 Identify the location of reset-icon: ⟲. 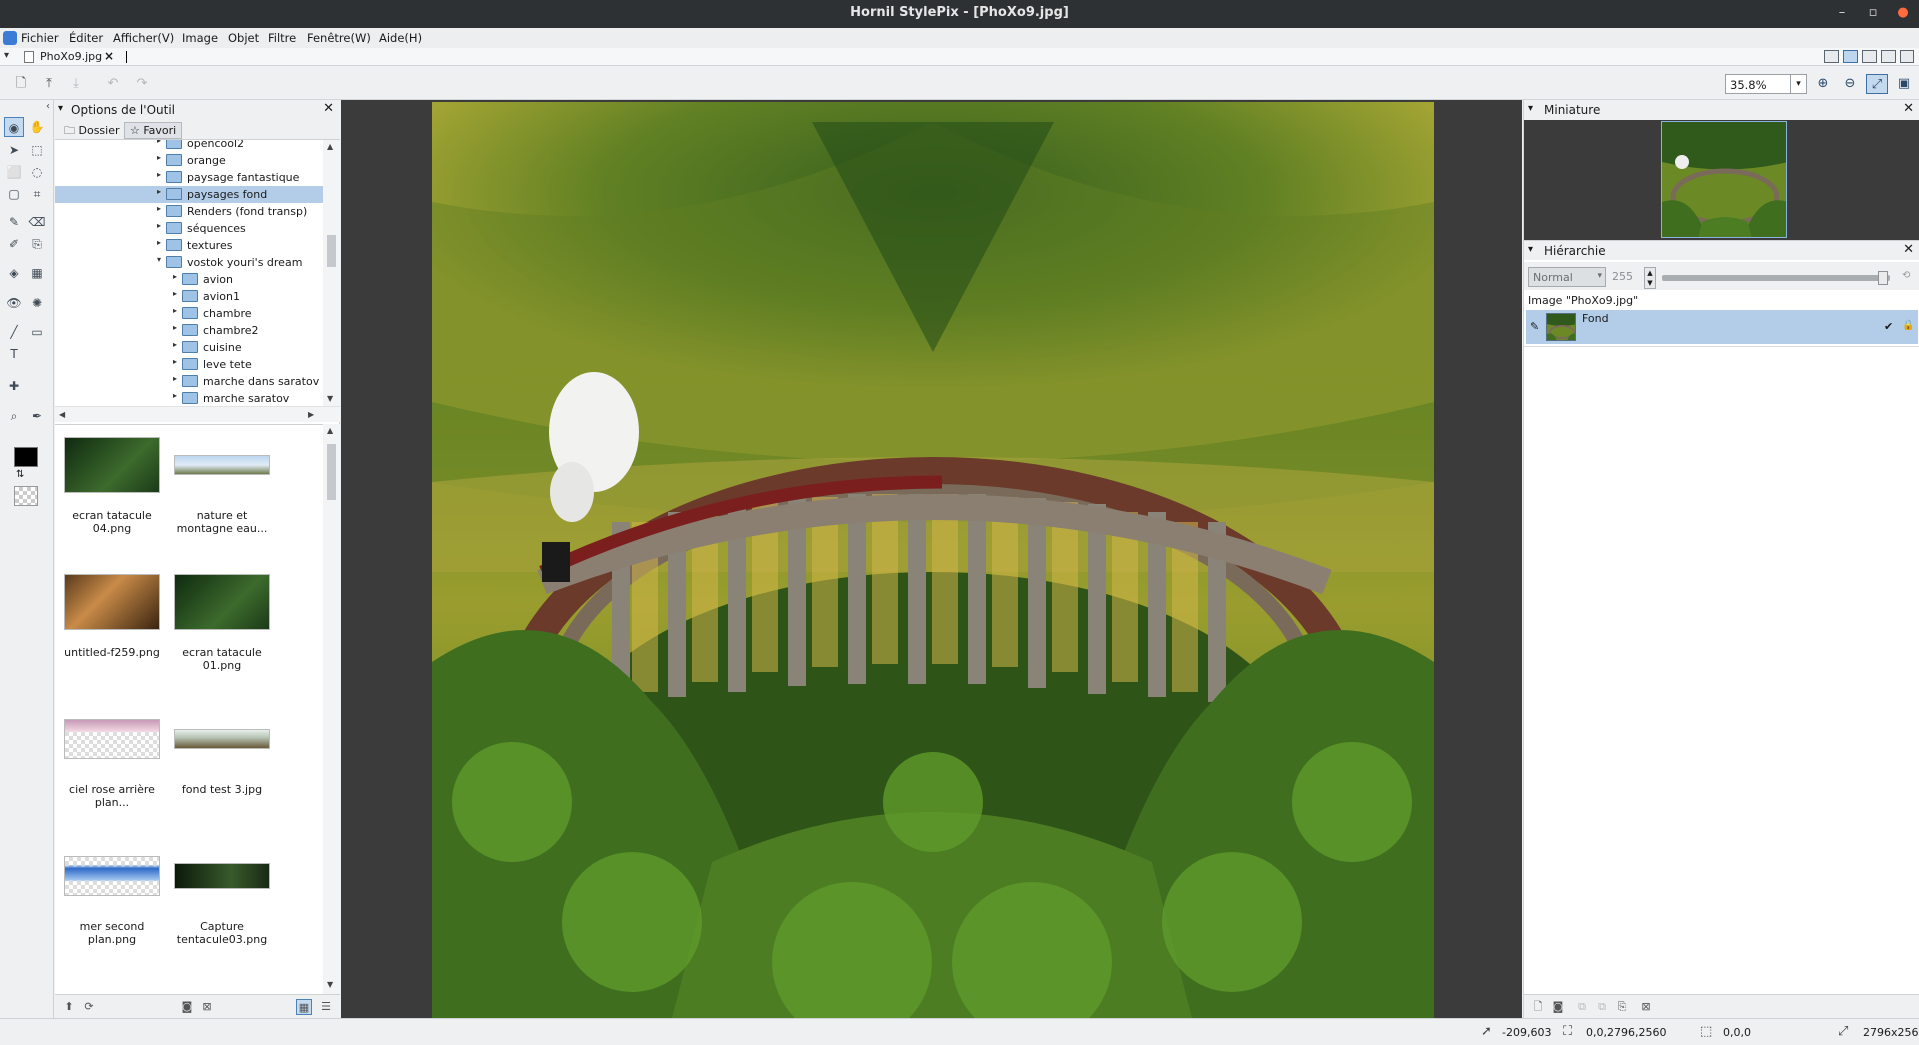
(1906, 275).